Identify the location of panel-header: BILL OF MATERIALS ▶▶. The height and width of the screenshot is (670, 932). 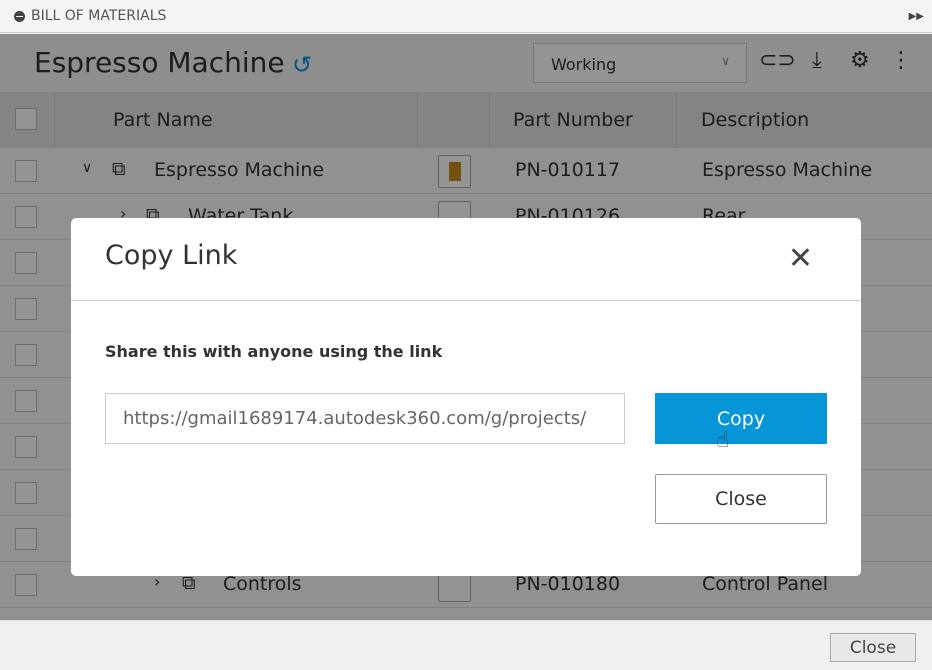
(466, 16).